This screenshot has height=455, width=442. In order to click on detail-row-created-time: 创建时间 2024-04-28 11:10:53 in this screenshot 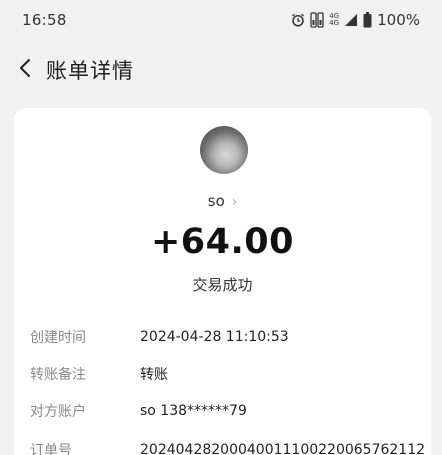, I will do `click(230, 337)`.